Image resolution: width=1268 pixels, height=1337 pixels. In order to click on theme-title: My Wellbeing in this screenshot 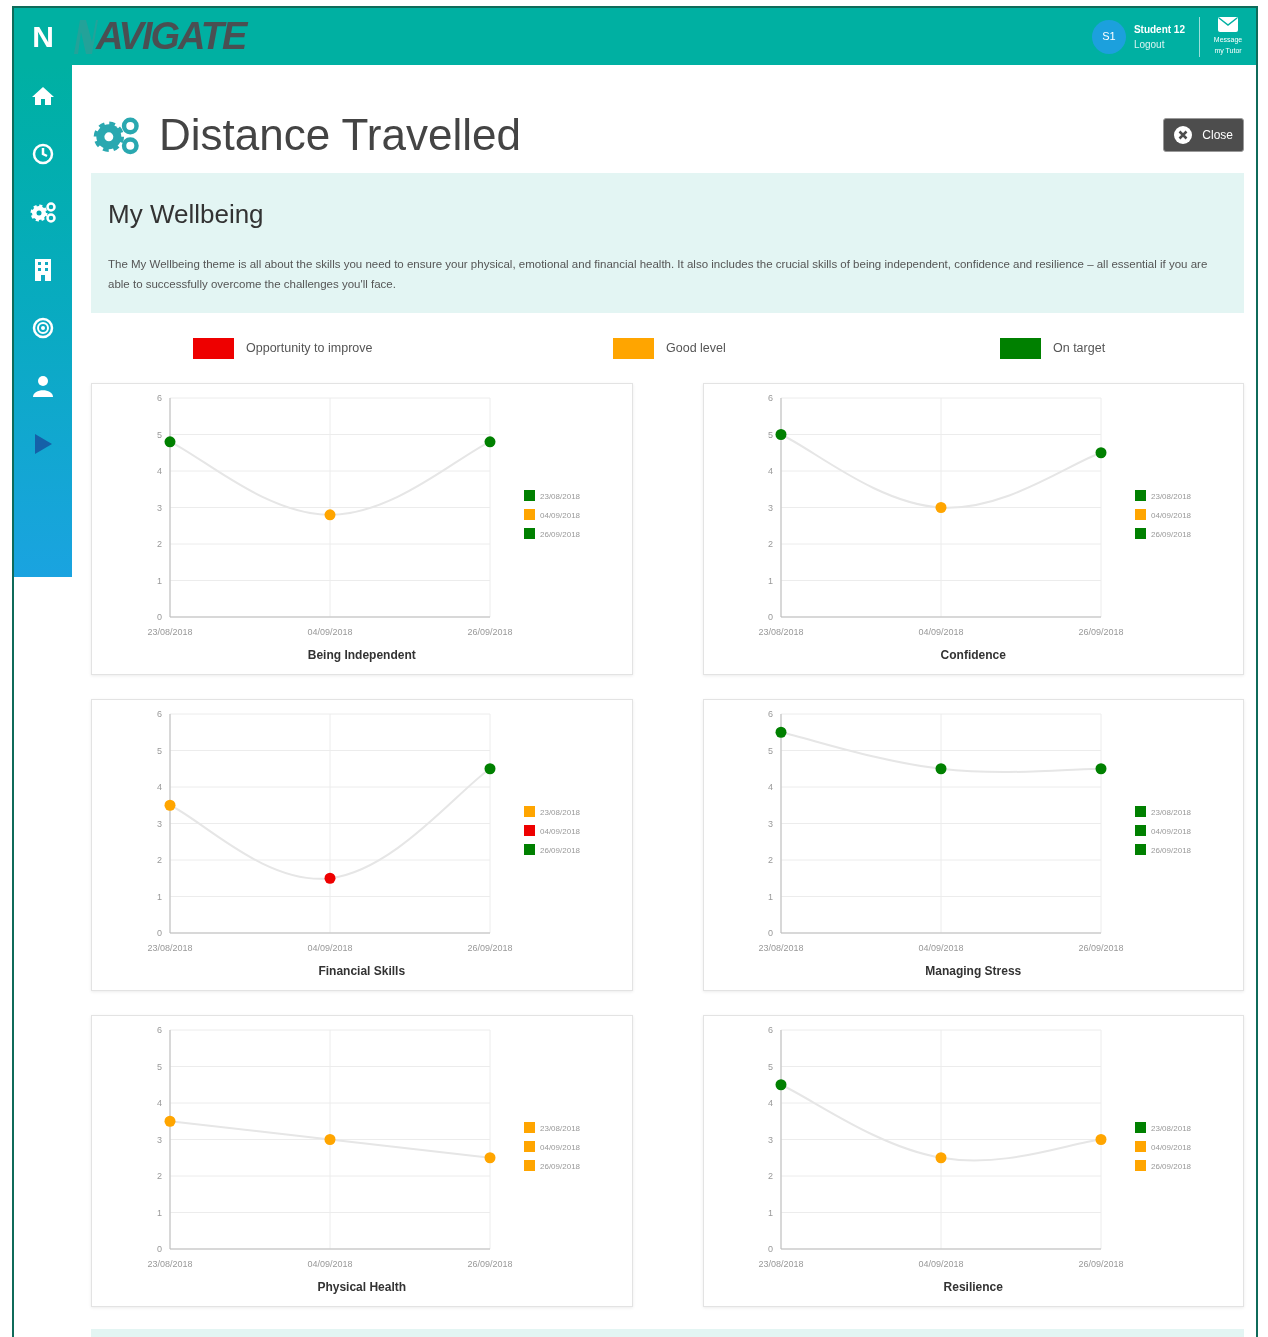, I will do `click(186, 214)`.